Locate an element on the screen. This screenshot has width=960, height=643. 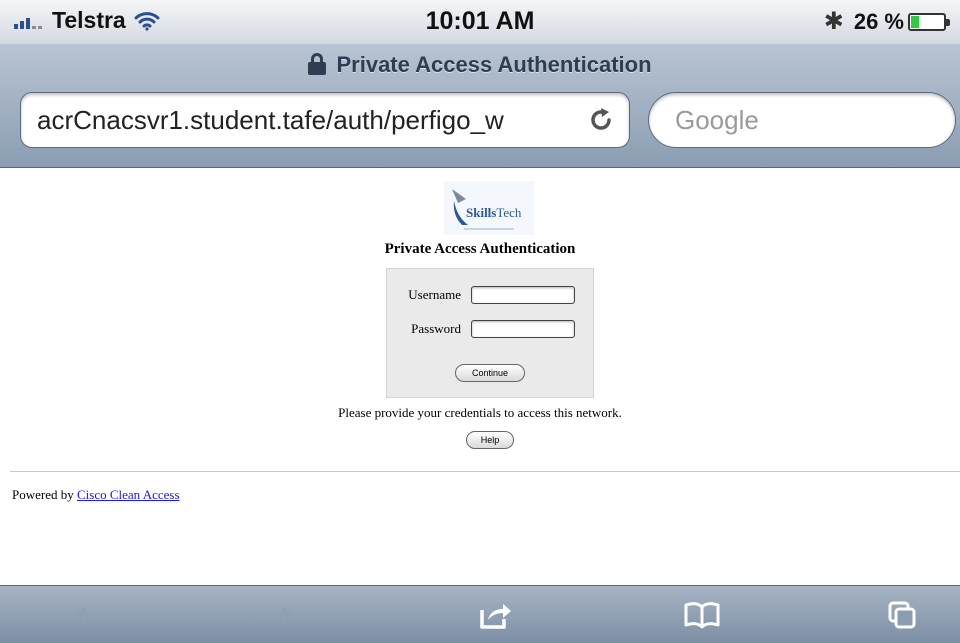
status-bar: Telstra 10:01 AM ✱ 26 % is located at coordinates (480, 22).